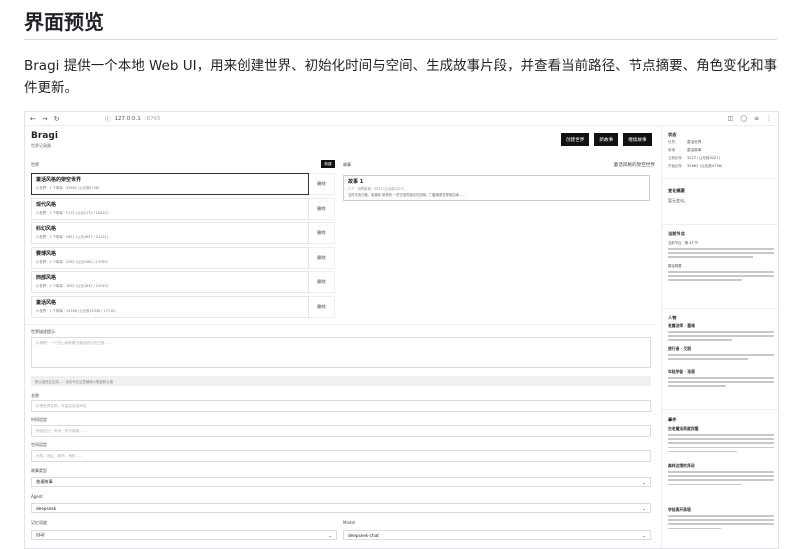 This screenshot has width=801, height=549. I want to click on status-key: 世界, so click(672, 142).